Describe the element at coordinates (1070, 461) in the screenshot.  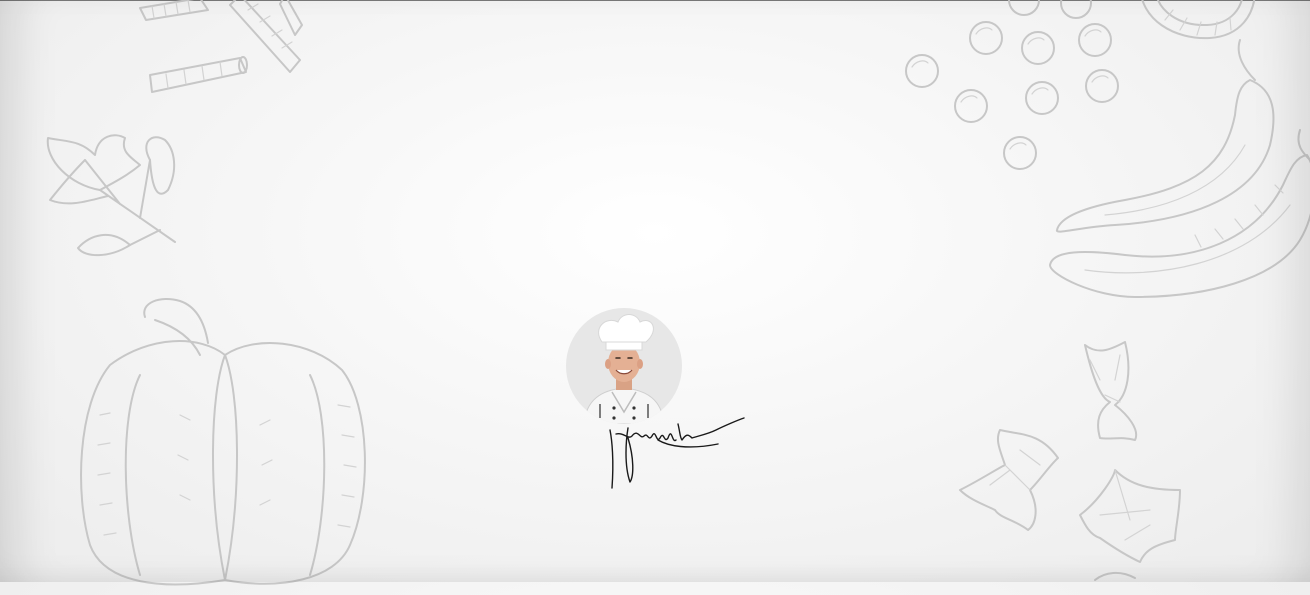
I see `farfalle-pasta-icon` at that location.